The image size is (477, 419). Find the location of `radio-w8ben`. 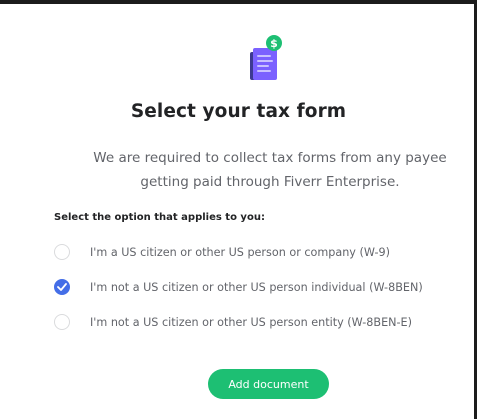

radio-w8ben is located at coordinates (62, 287).